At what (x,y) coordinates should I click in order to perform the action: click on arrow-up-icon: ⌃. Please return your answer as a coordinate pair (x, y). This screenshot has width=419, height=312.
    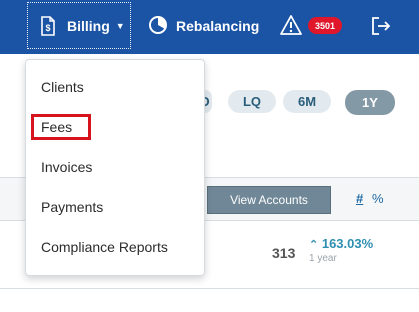
    Looking at the image, I should click on (314, 245).